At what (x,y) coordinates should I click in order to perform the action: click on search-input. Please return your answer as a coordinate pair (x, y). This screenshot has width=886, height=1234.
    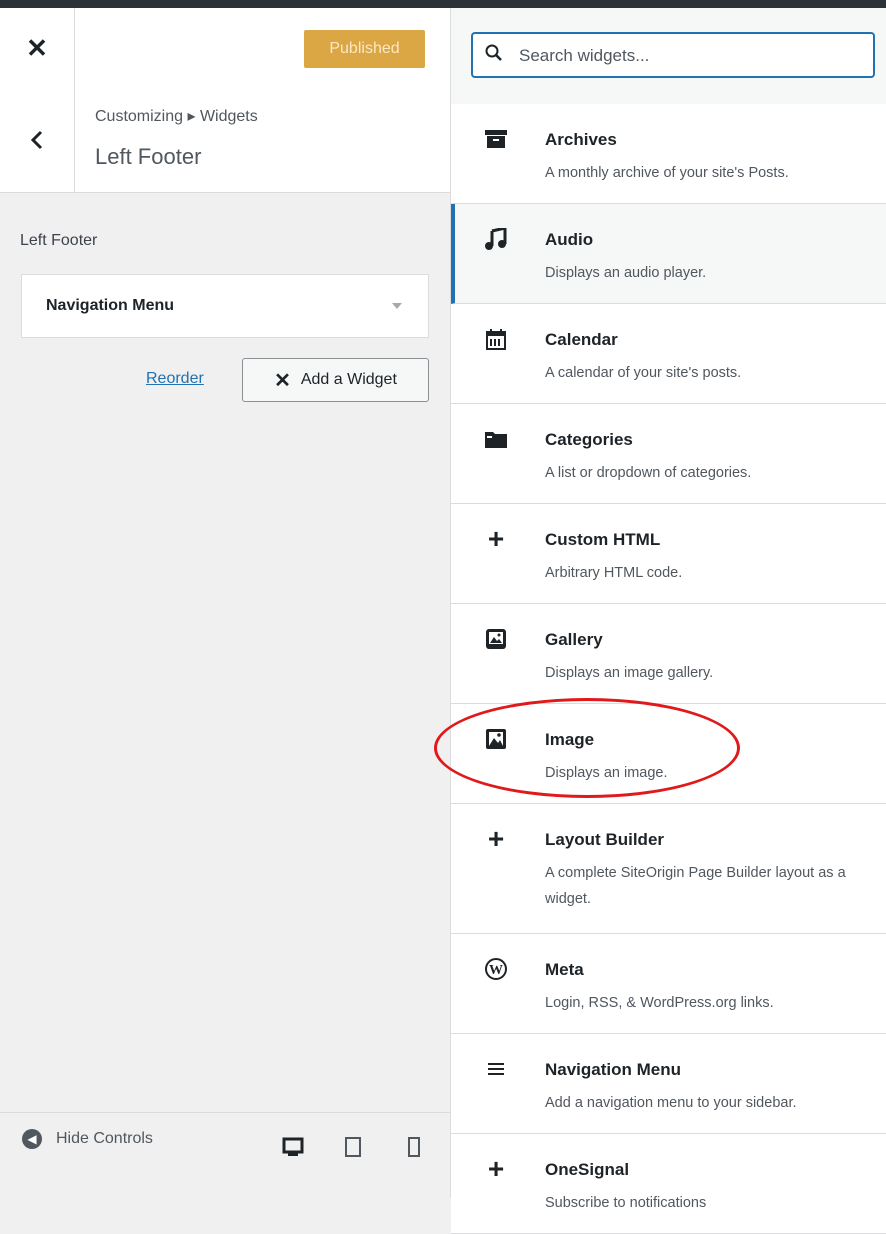
    Looking at the image, I should click on (689, 56).